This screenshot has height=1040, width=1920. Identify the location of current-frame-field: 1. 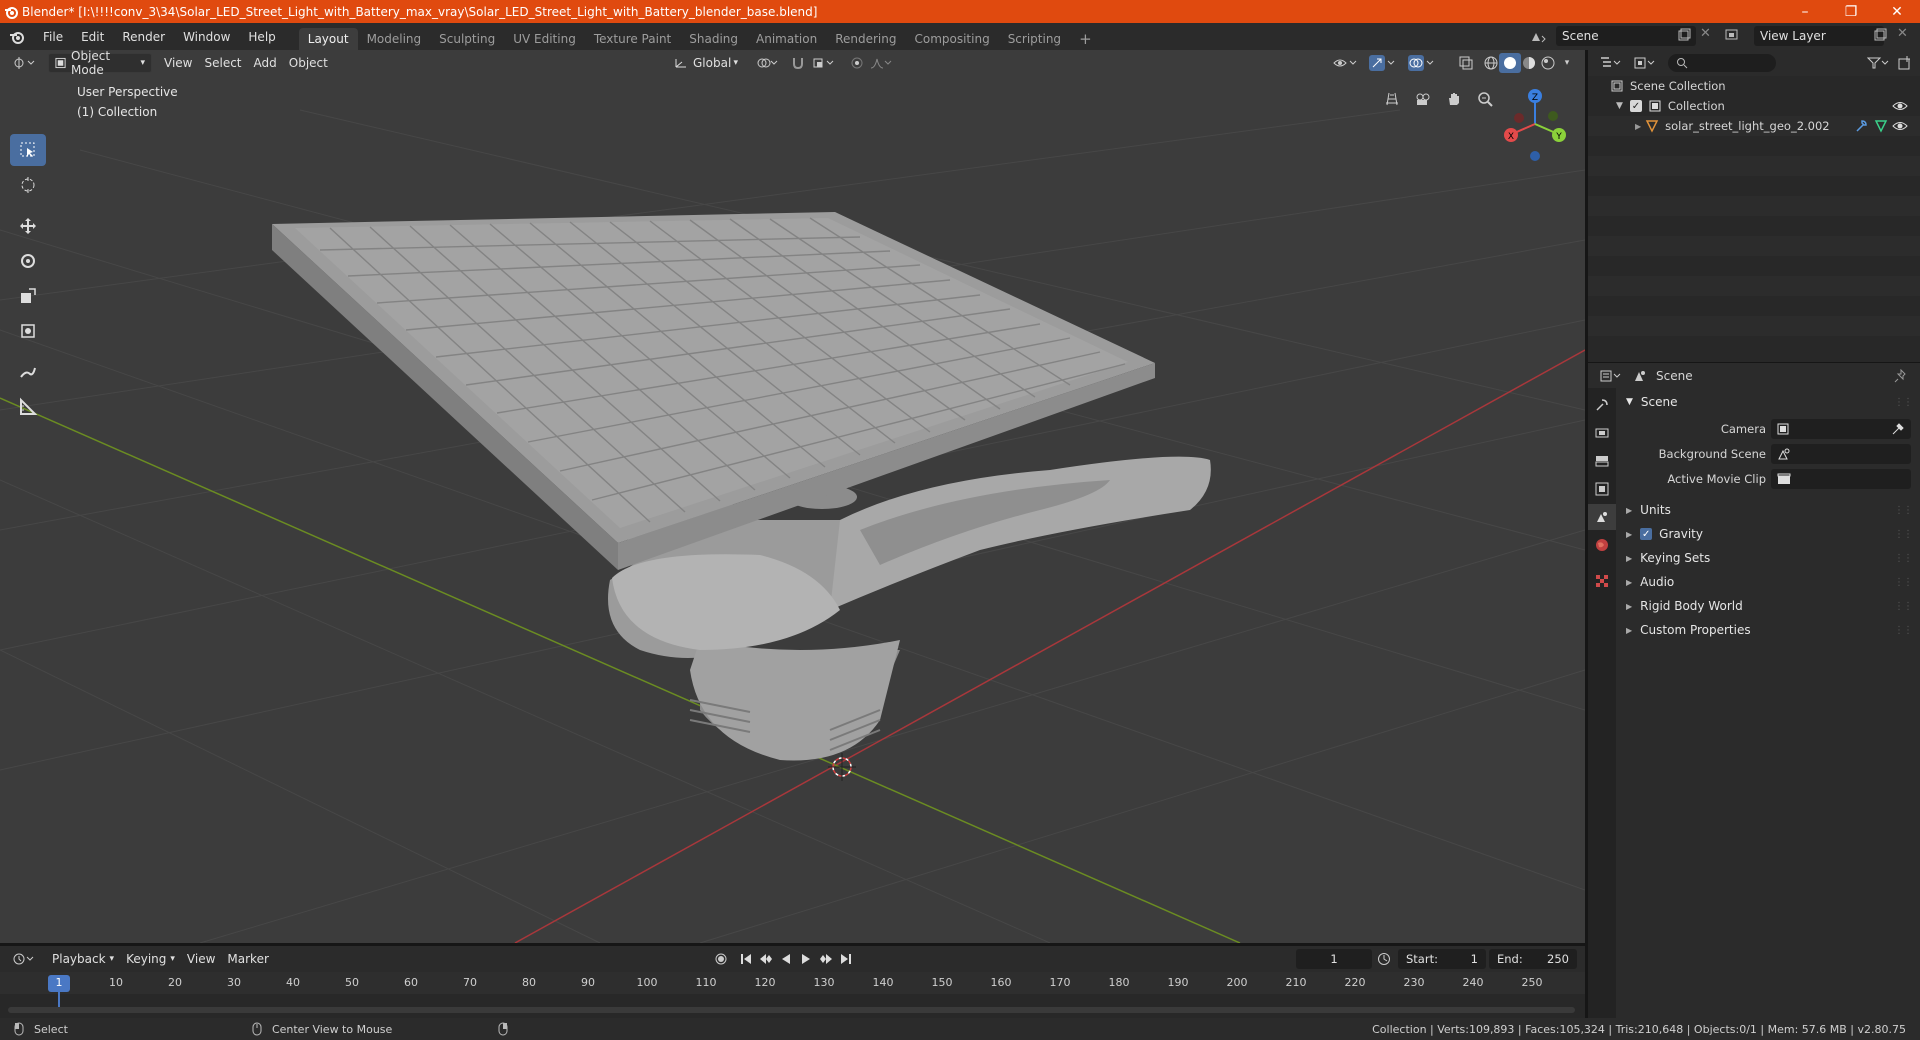
(1334, 959).